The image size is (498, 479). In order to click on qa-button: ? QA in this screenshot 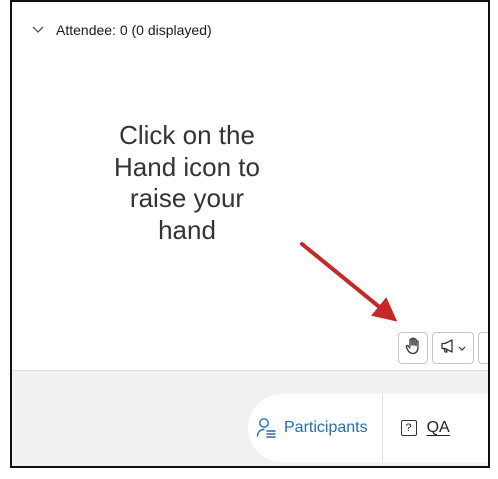, I will do `click(422, 428)`.